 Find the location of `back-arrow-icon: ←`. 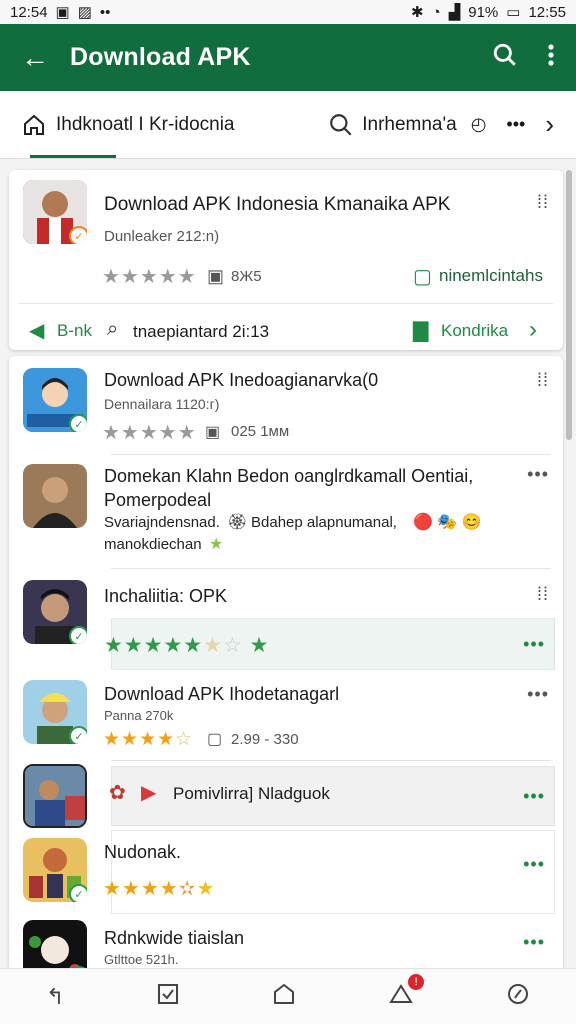

back-arrow-icon: ← is located at coordinates (35, 58).